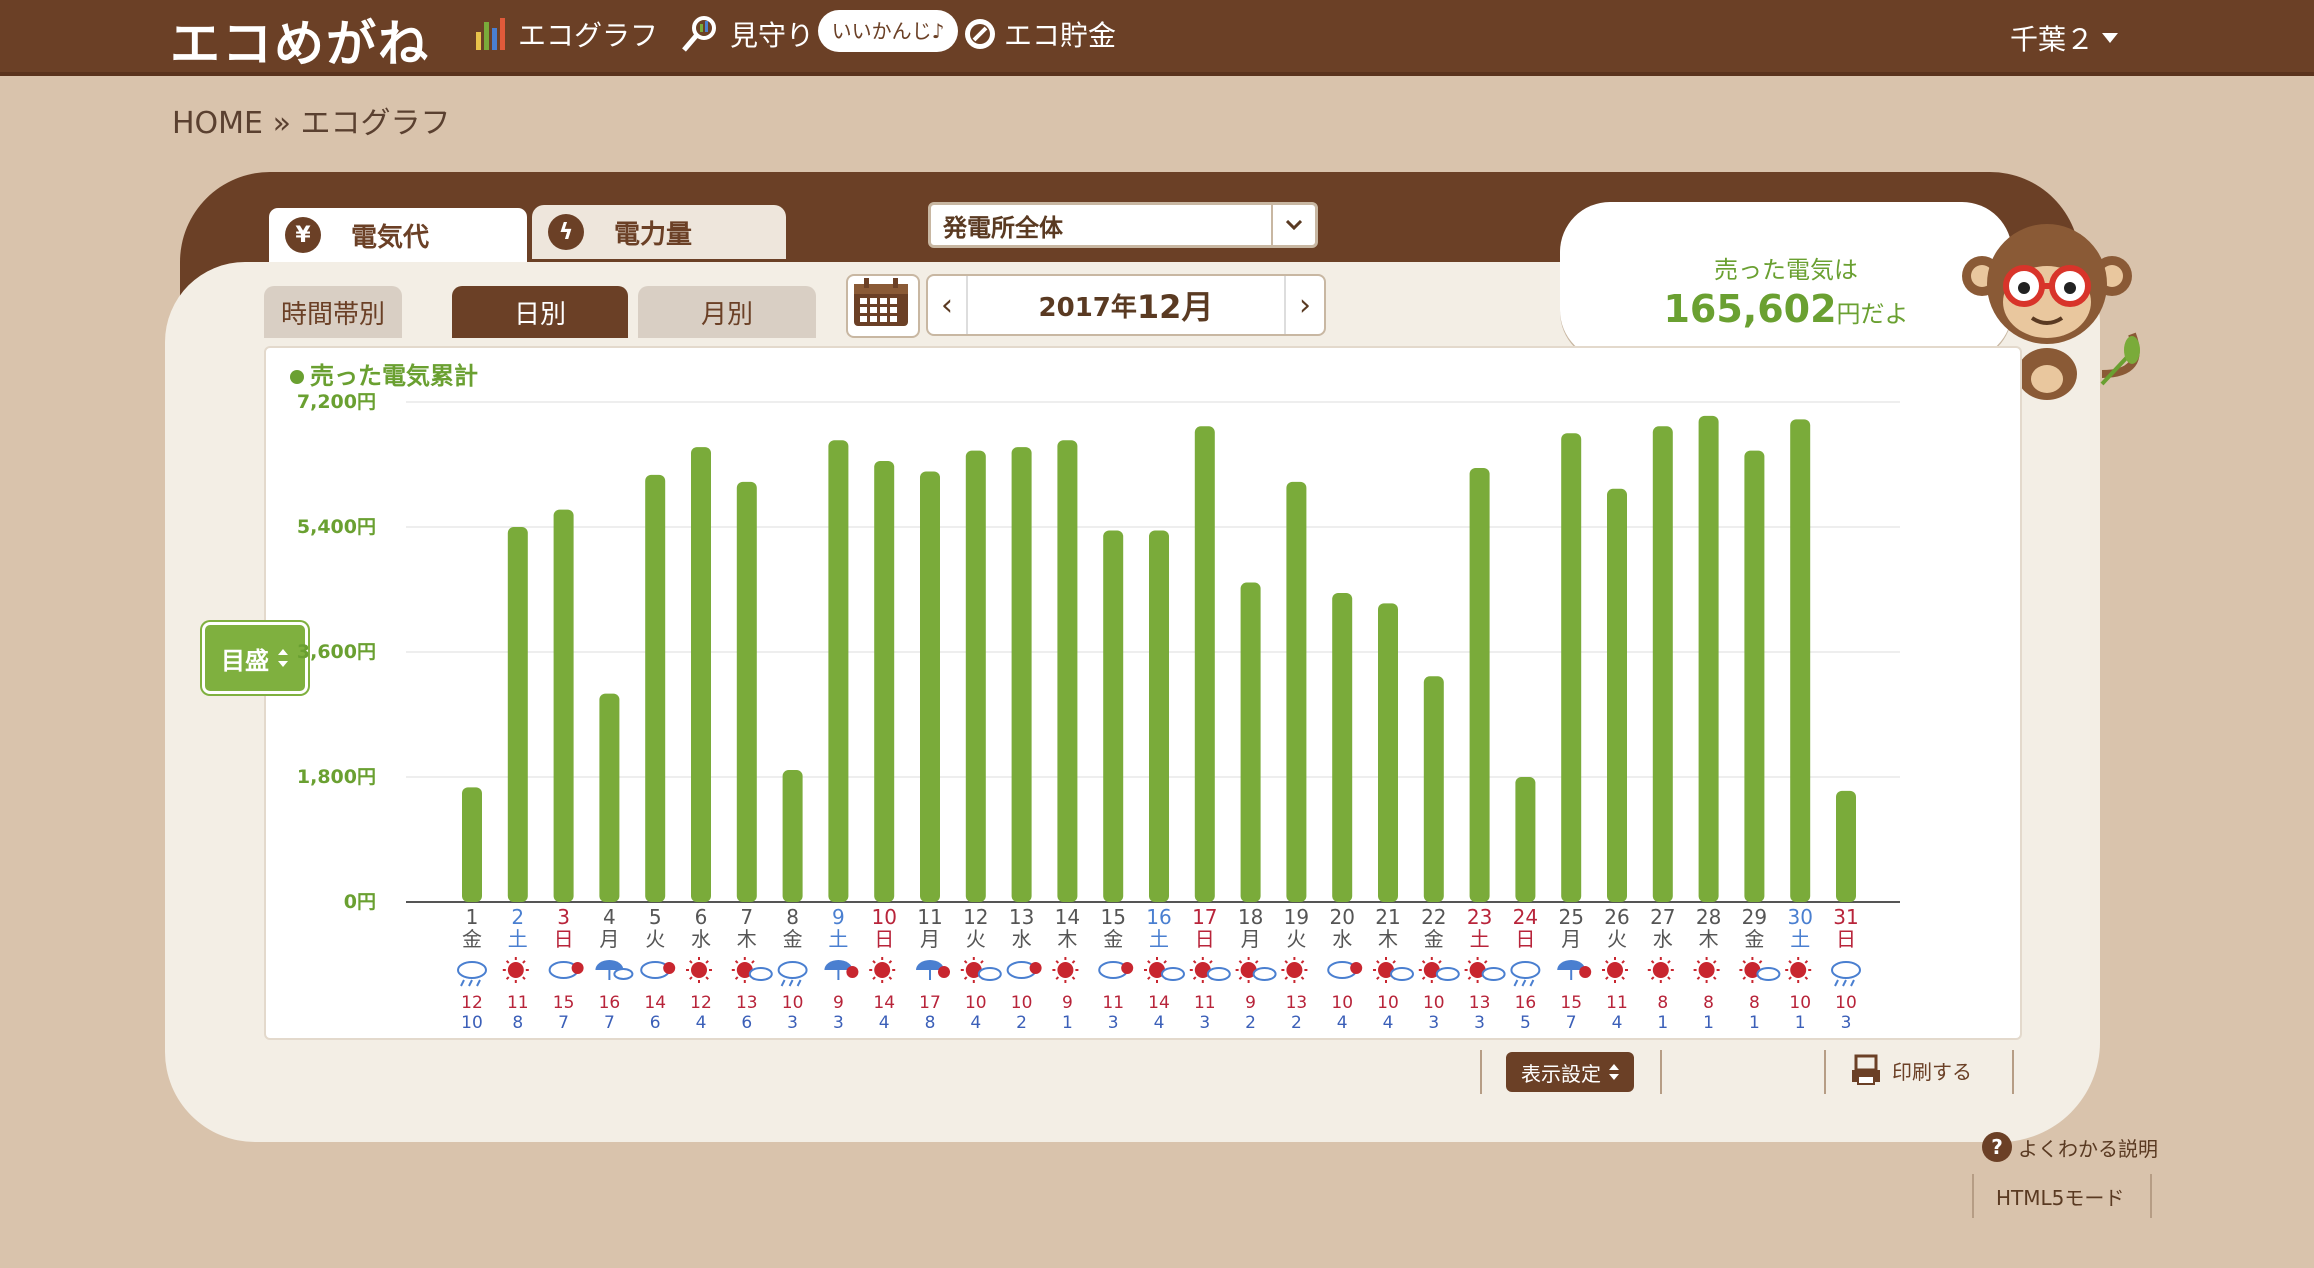 This screenshot has width=2314, height=1268. Describe the element at coordinates (1175, 307) in the screenshot. I see `month-label: 12月` at that location.